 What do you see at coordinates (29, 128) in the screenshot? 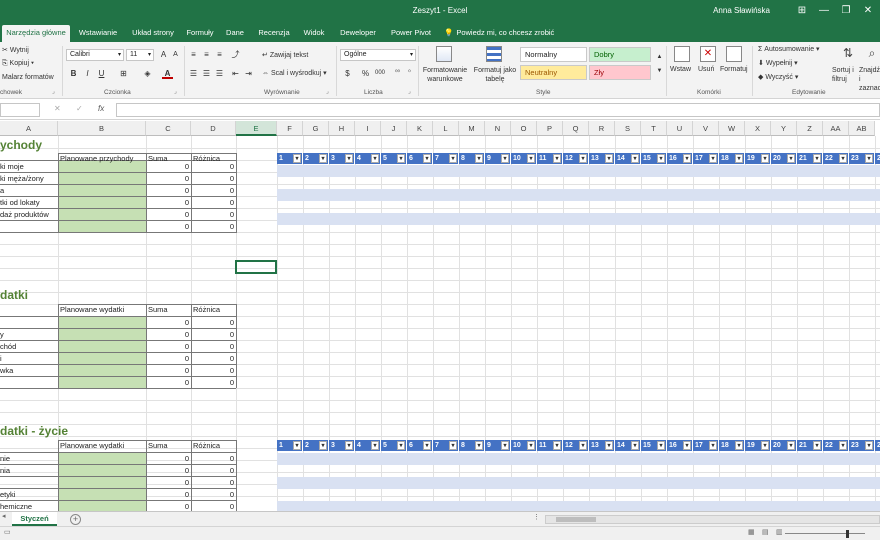
I see `column-header-a: A` at bounding box center [29, 128].